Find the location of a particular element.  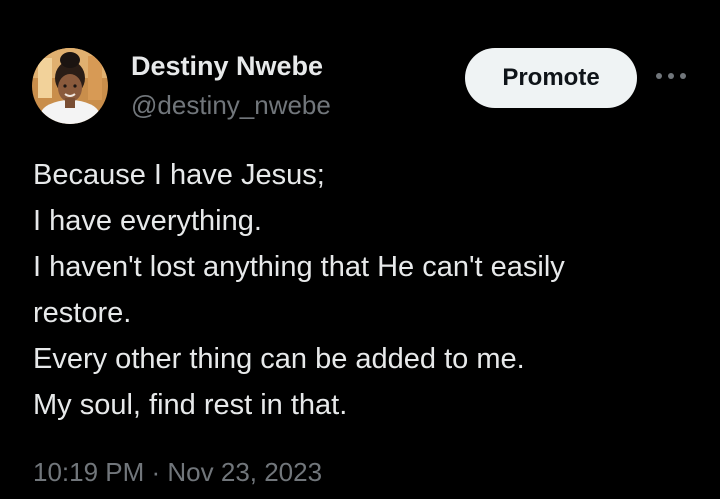

avatar is located at coordinates (70, 86).